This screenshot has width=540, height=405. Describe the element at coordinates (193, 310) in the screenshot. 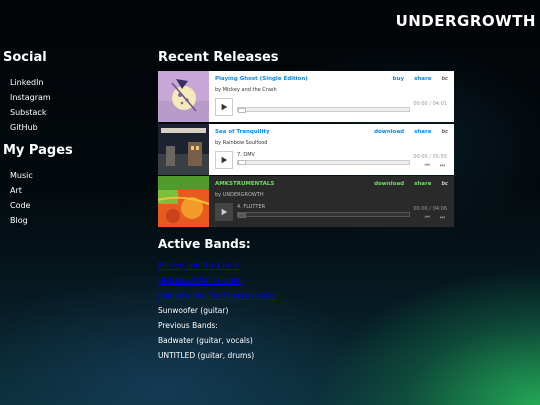

I see `band-entry: Sunwoofer (guitar)` at that location.